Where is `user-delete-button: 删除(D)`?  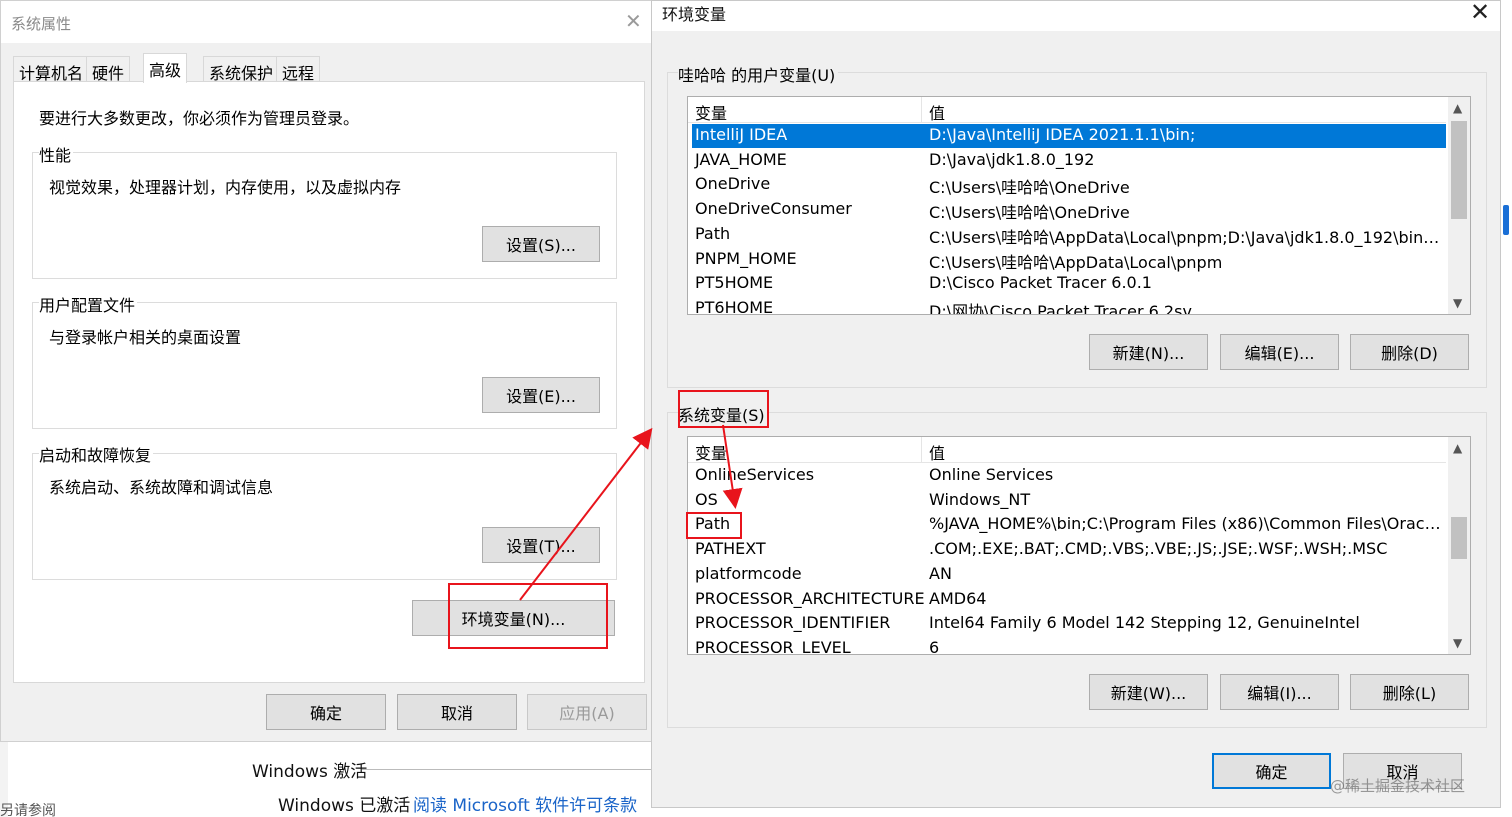
user-delete-button: 删除(D) is located at coordinates (1409, 352).